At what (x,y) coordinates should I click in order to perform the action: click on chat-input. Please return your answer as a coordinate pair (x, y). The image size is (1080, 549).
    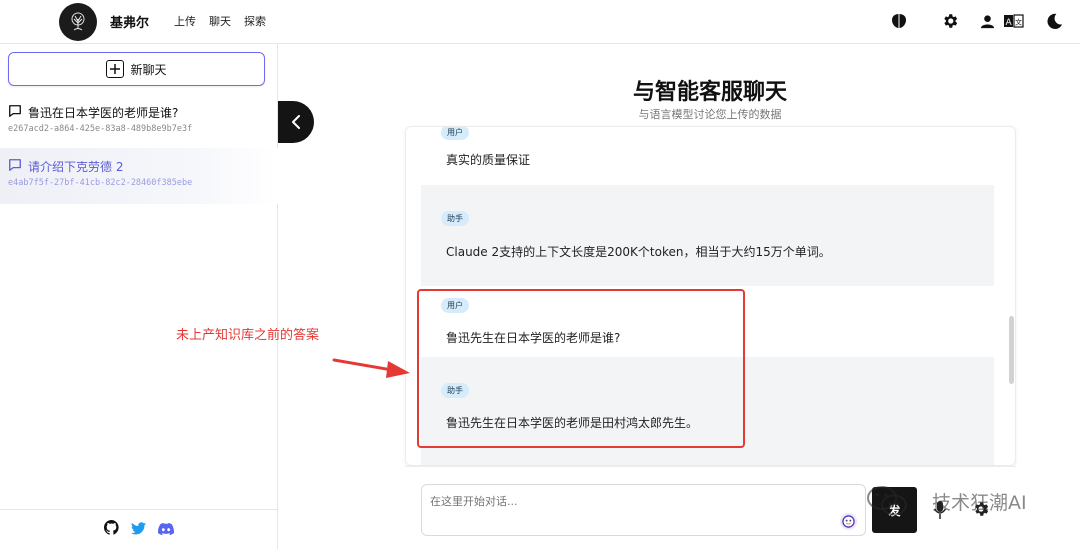
    Looking at the image, I should click on (643, 510).